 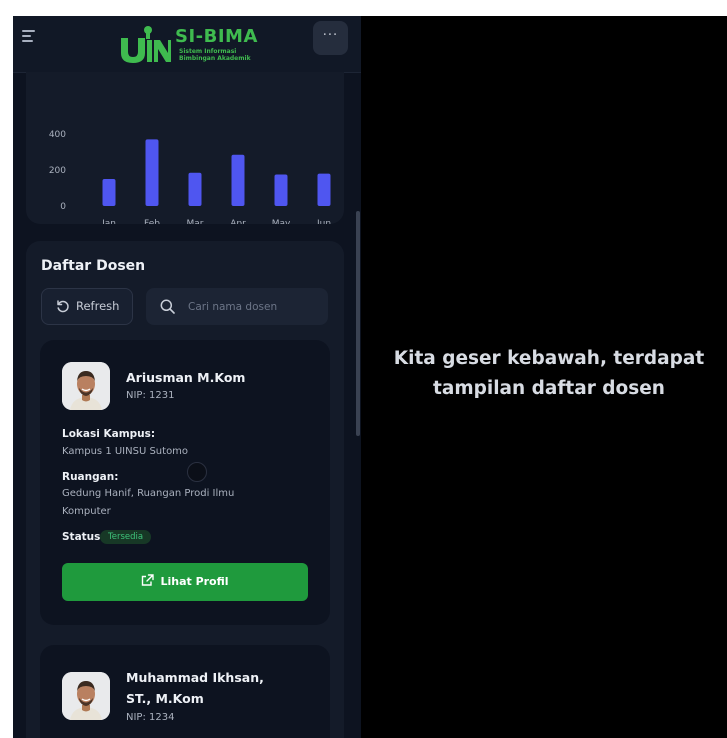 What do you see at coordinates (208, 51) in the screenshot?
I see `app-subtitle-line1: Sistem Informasi` at bounding box center [208, 51].